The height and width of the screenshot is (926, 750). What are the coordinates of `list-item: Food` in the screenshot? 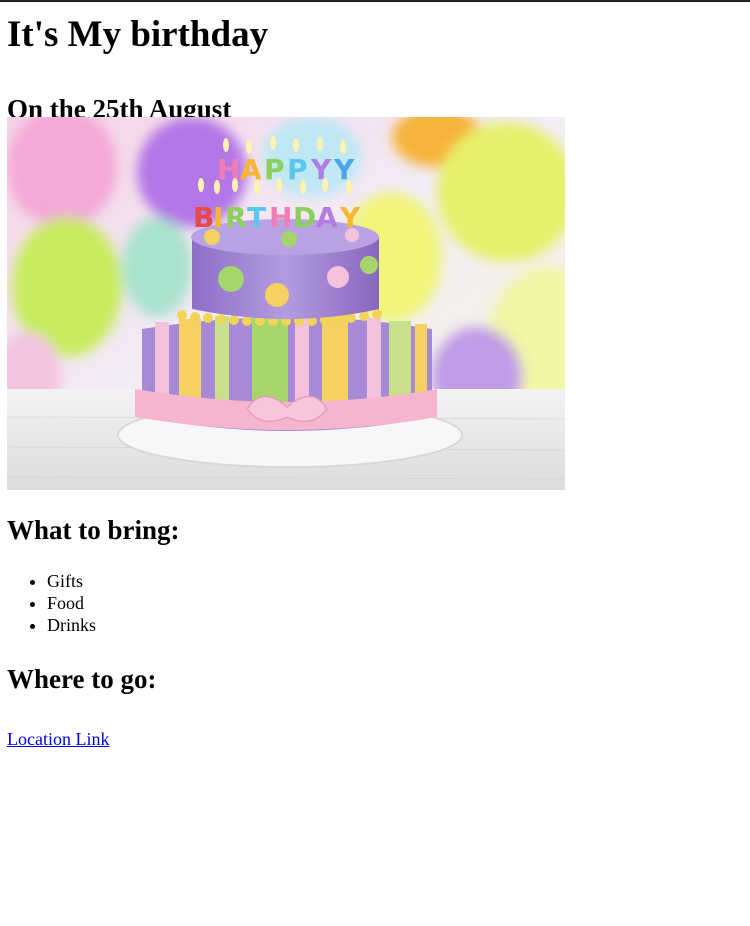 It's located at (395, 603).